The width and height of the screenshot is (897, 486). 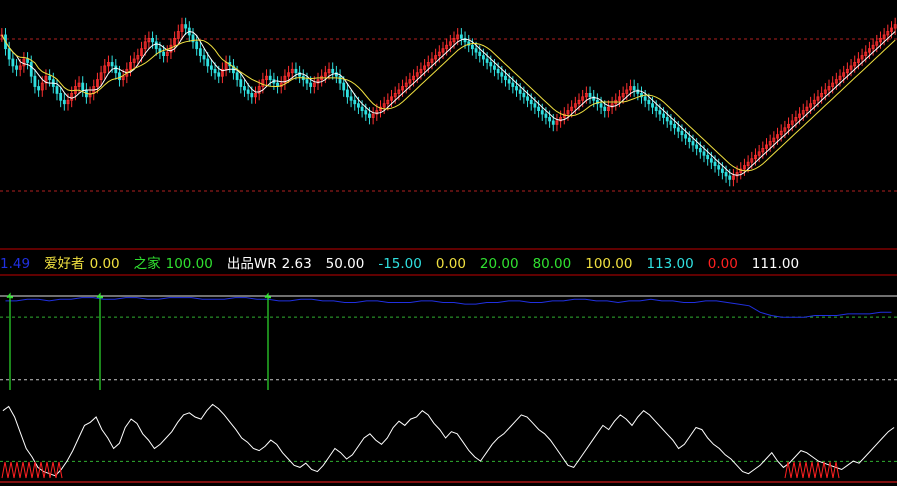 I want to click on legend-value: 出品WR, so click(x=251, y=264).